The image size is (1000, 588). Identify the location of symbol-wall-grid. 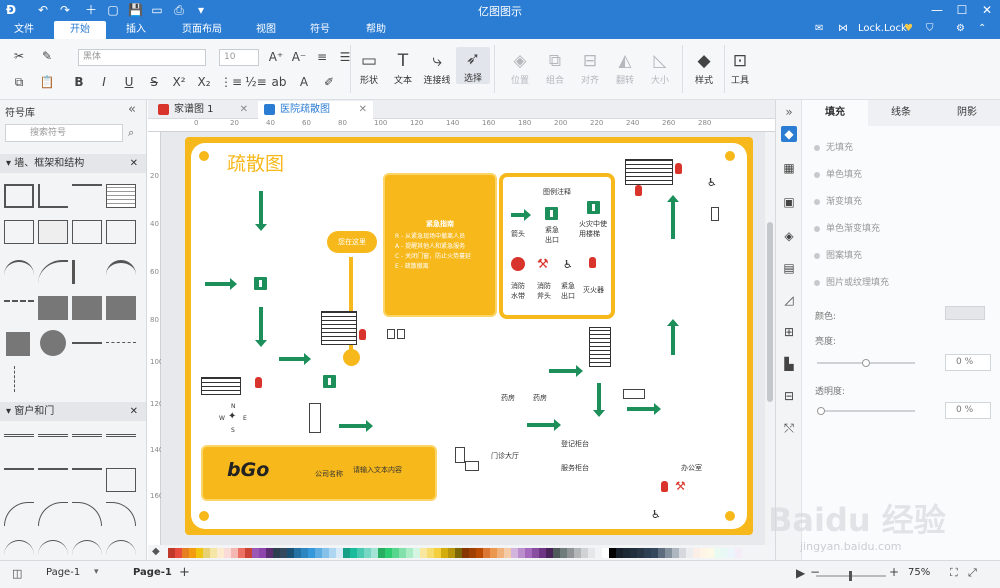
(121, 196).